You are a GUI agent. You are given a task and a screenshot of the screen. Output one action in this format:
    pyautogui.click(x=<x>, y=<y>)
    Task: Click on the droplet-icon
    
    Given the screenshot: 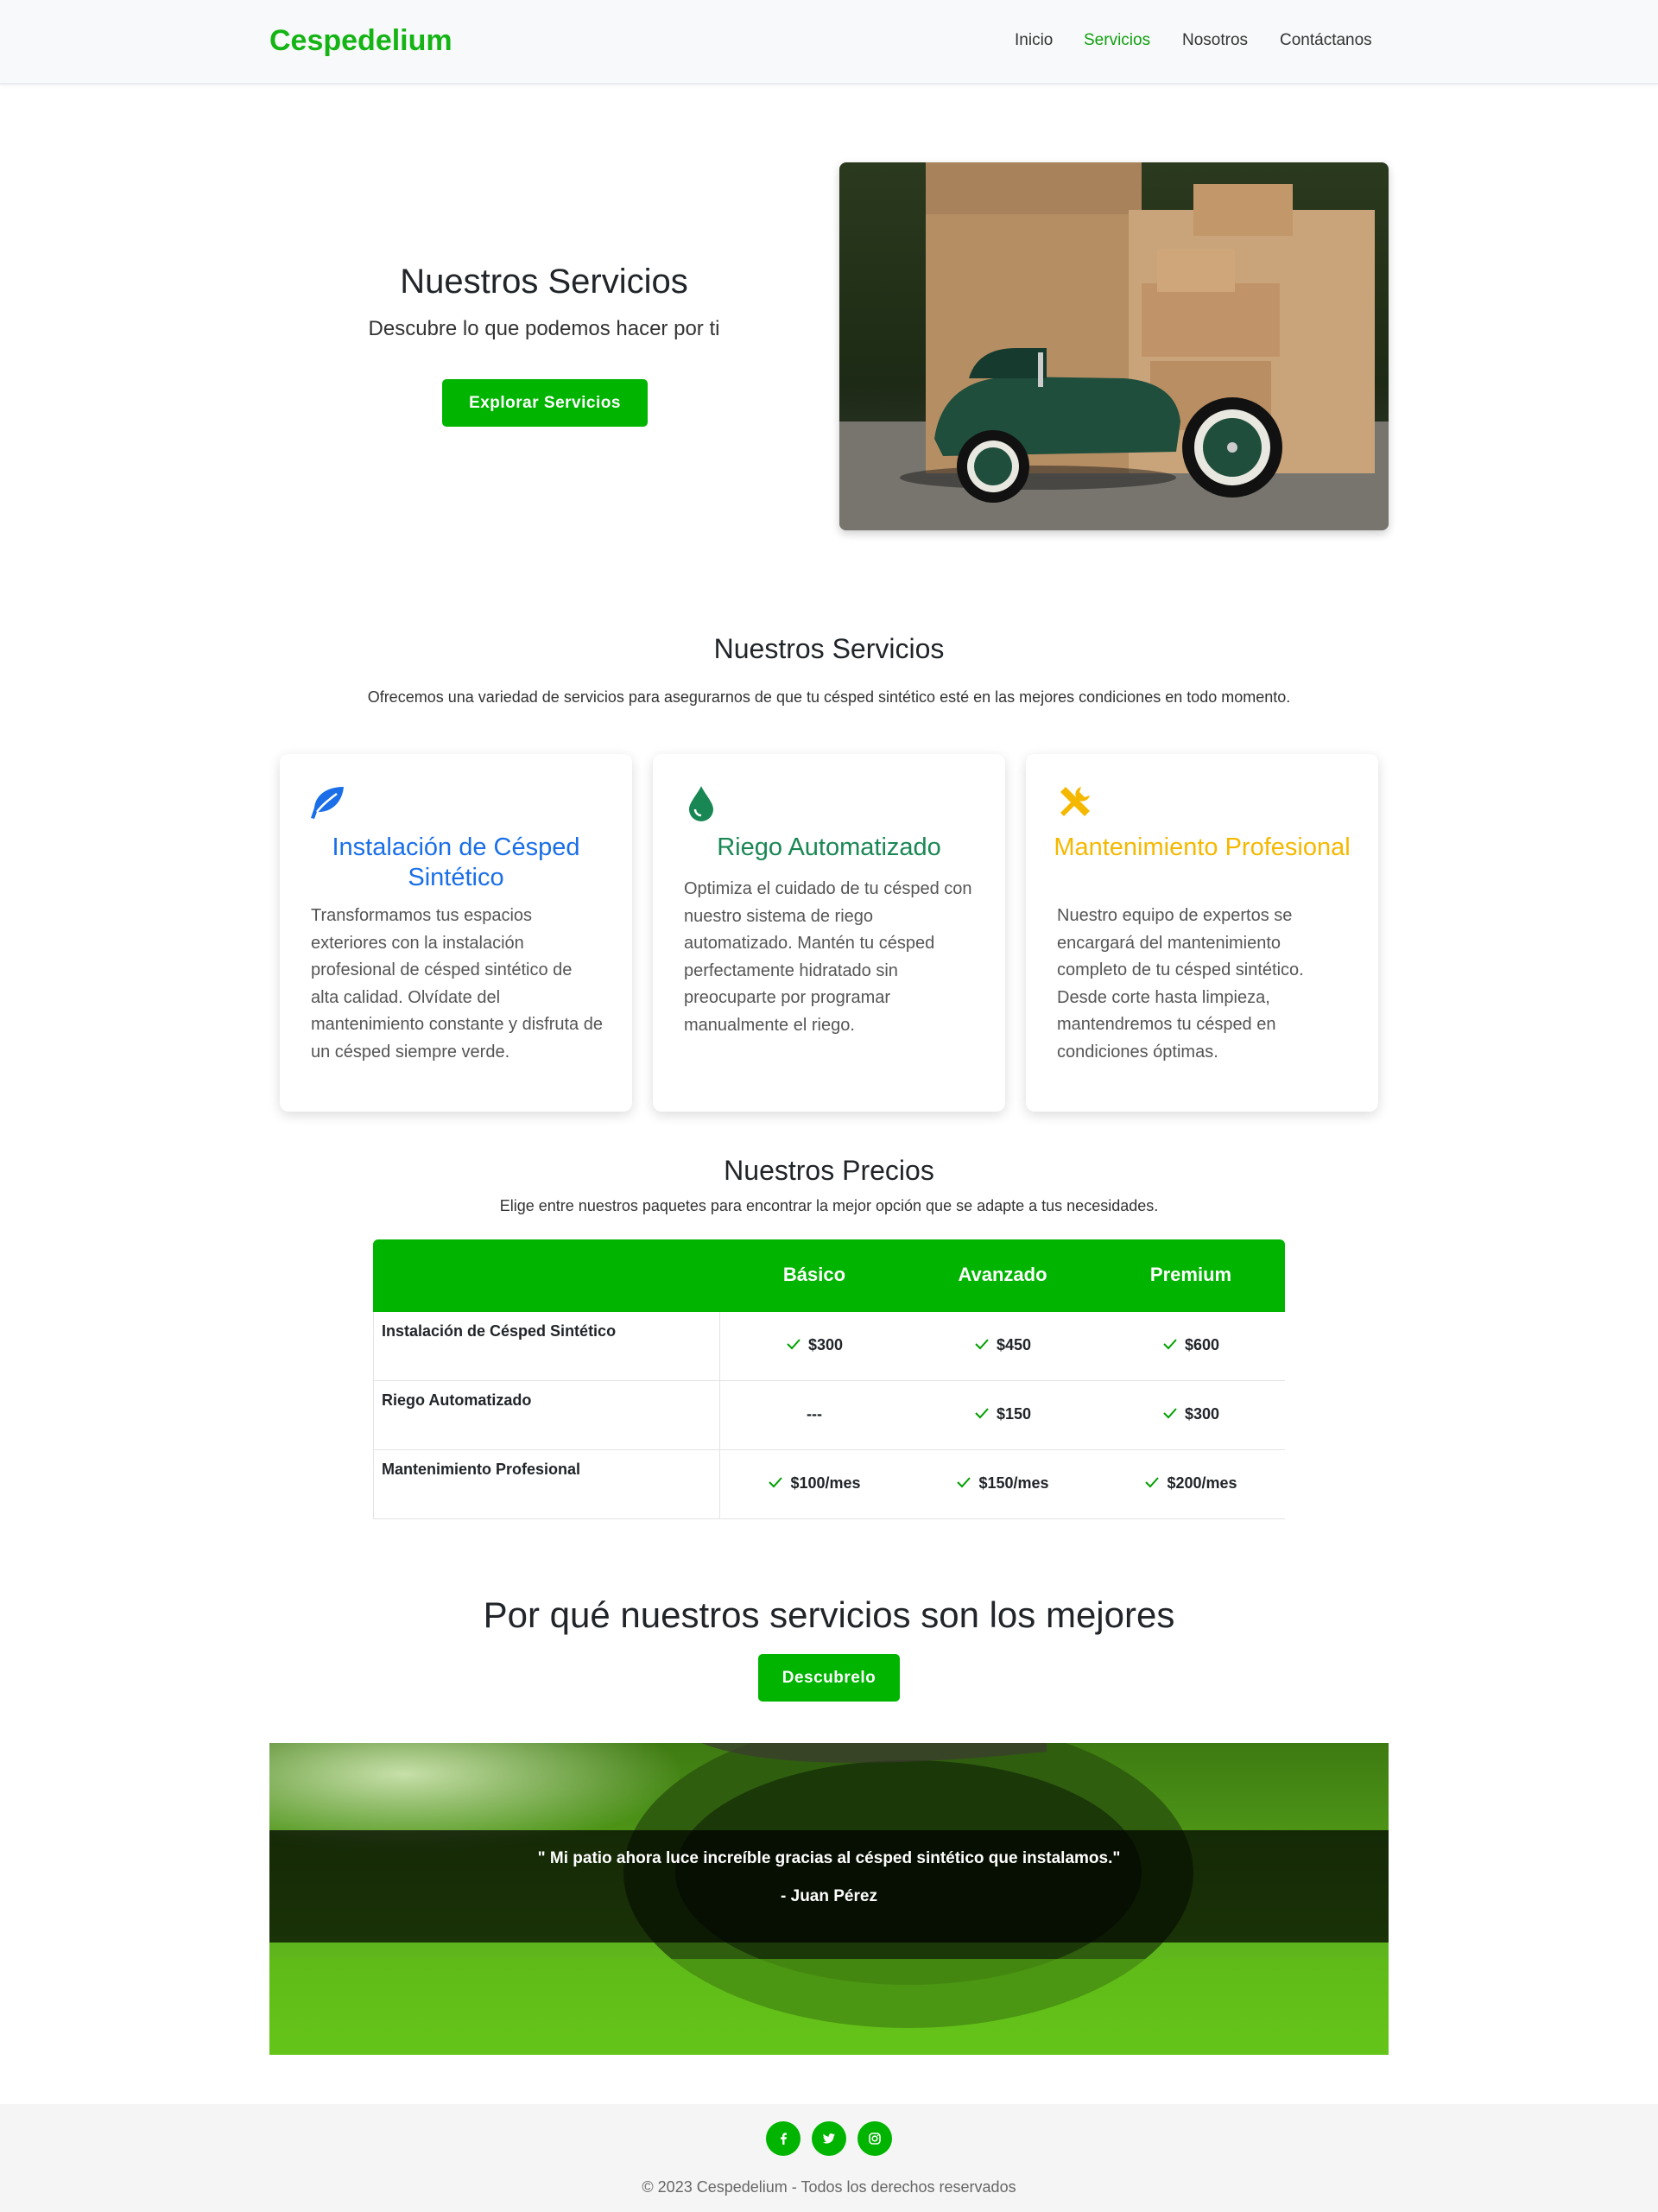 What is the action you would take?
    pyautogui.click(x=701, y=803)
    